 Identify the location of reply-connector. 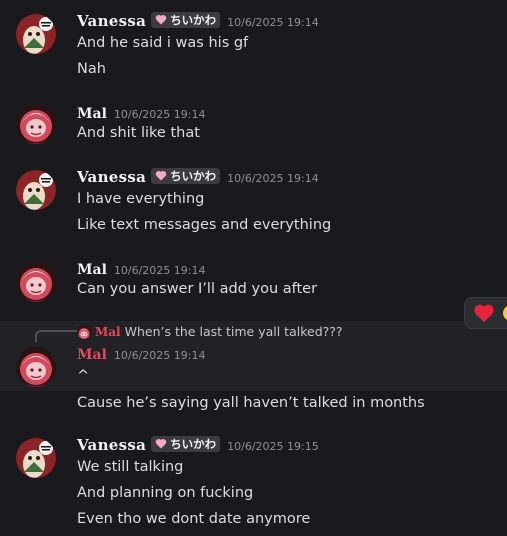
(56, 336).